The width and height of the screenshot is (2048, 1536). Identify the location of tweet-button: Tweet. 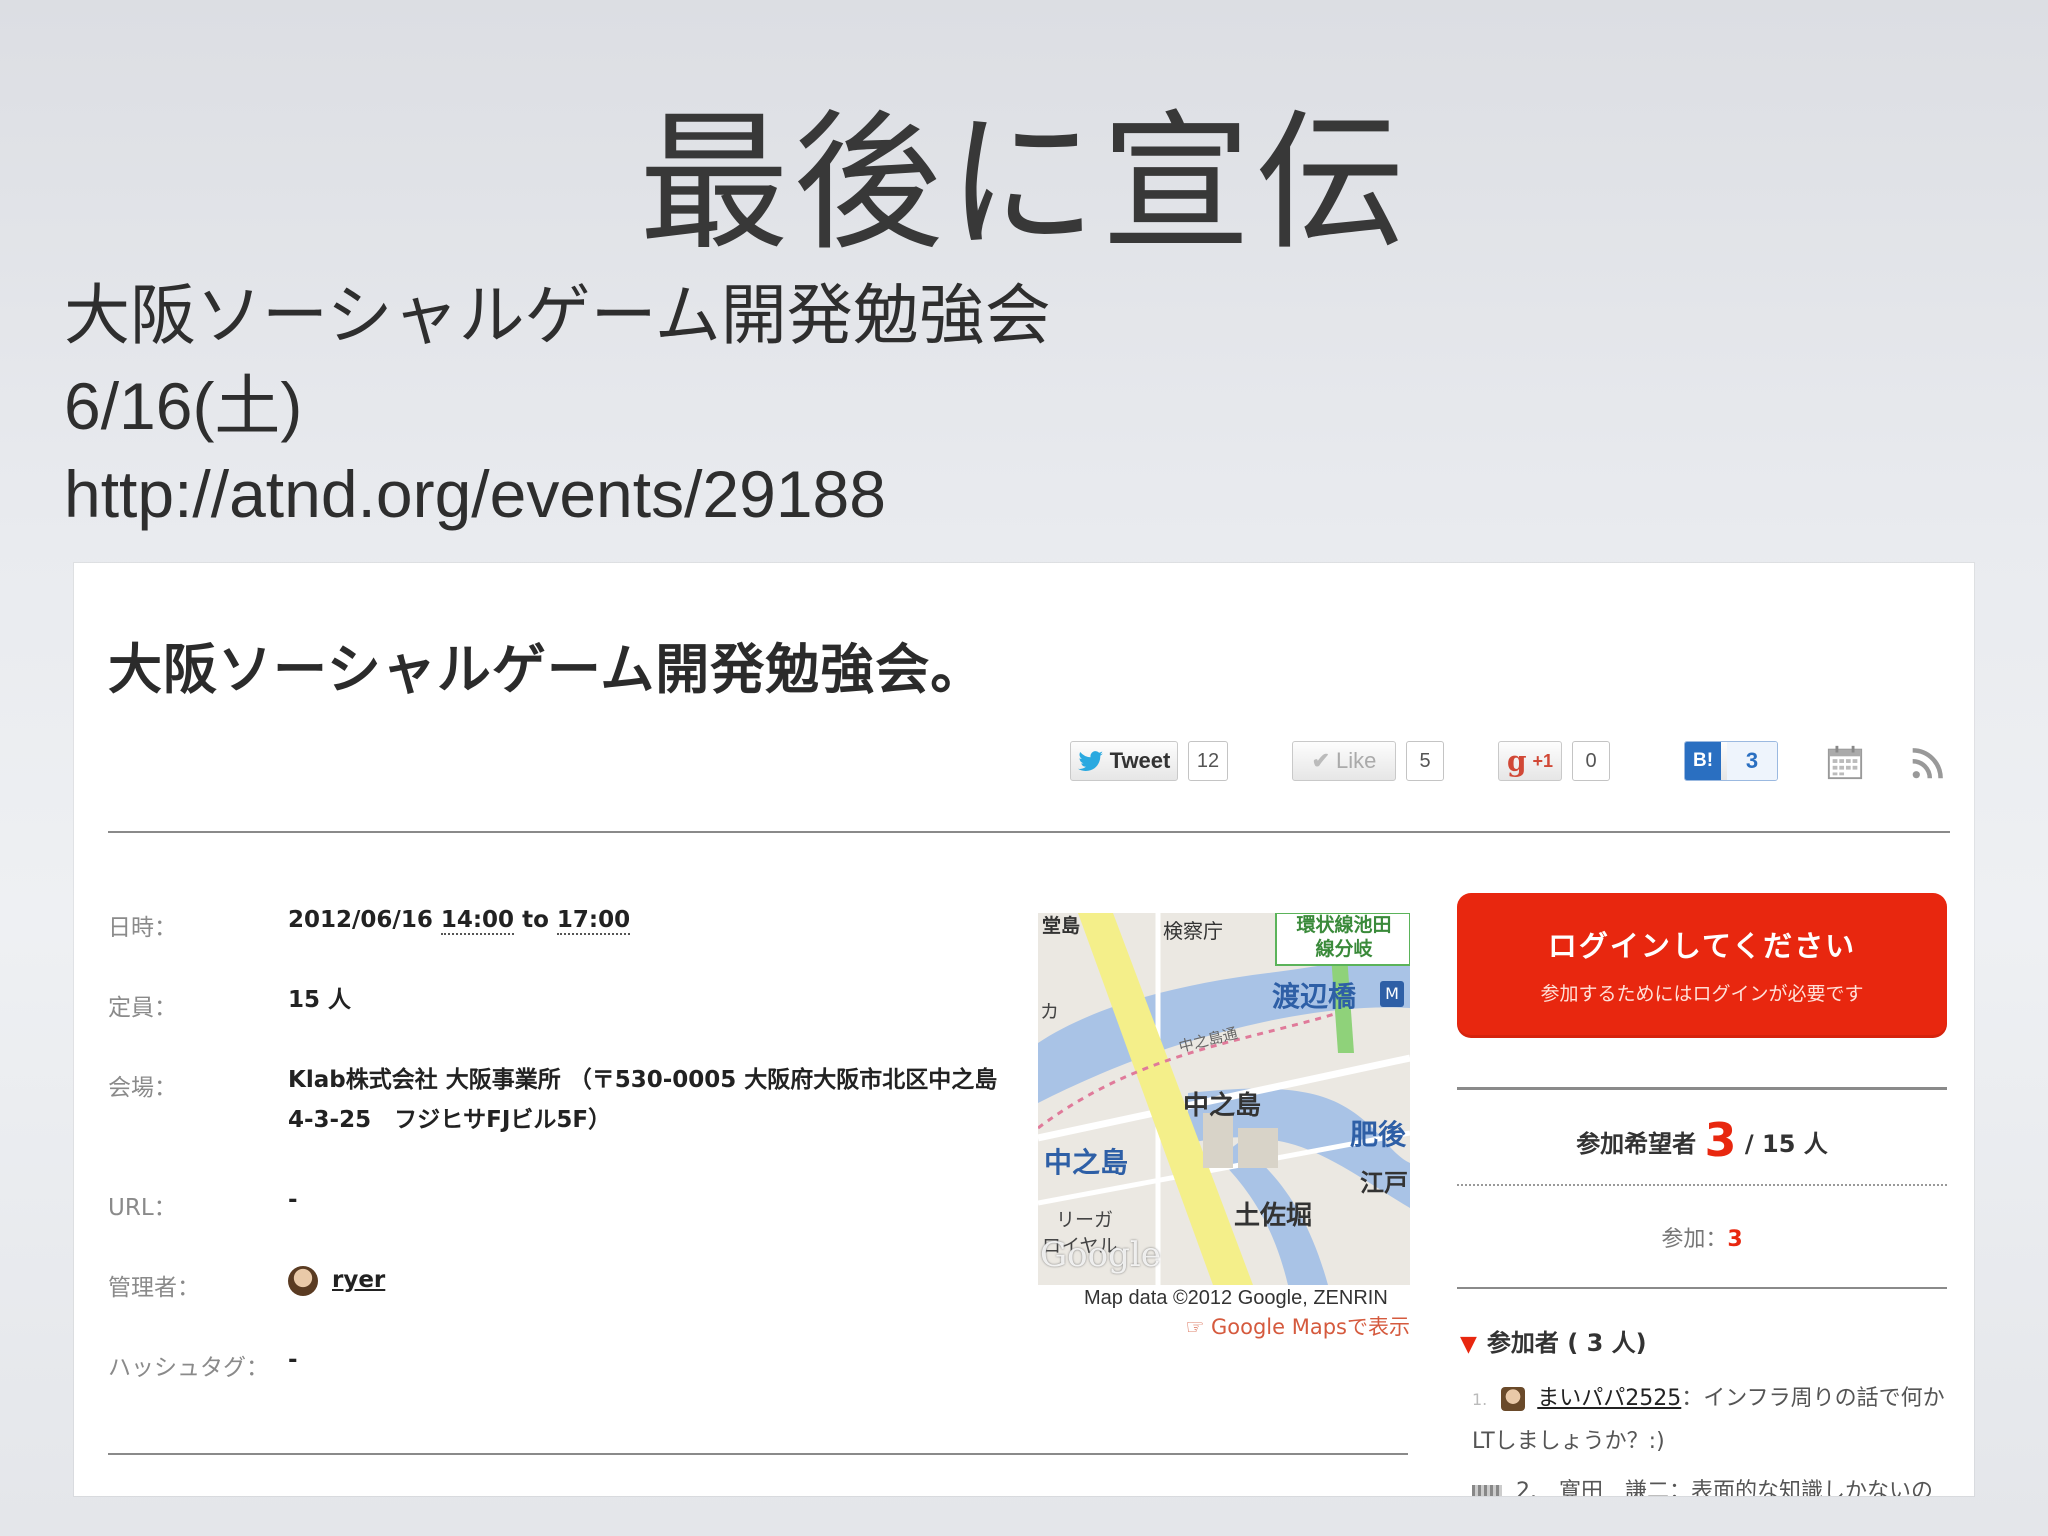
(1124, 761).